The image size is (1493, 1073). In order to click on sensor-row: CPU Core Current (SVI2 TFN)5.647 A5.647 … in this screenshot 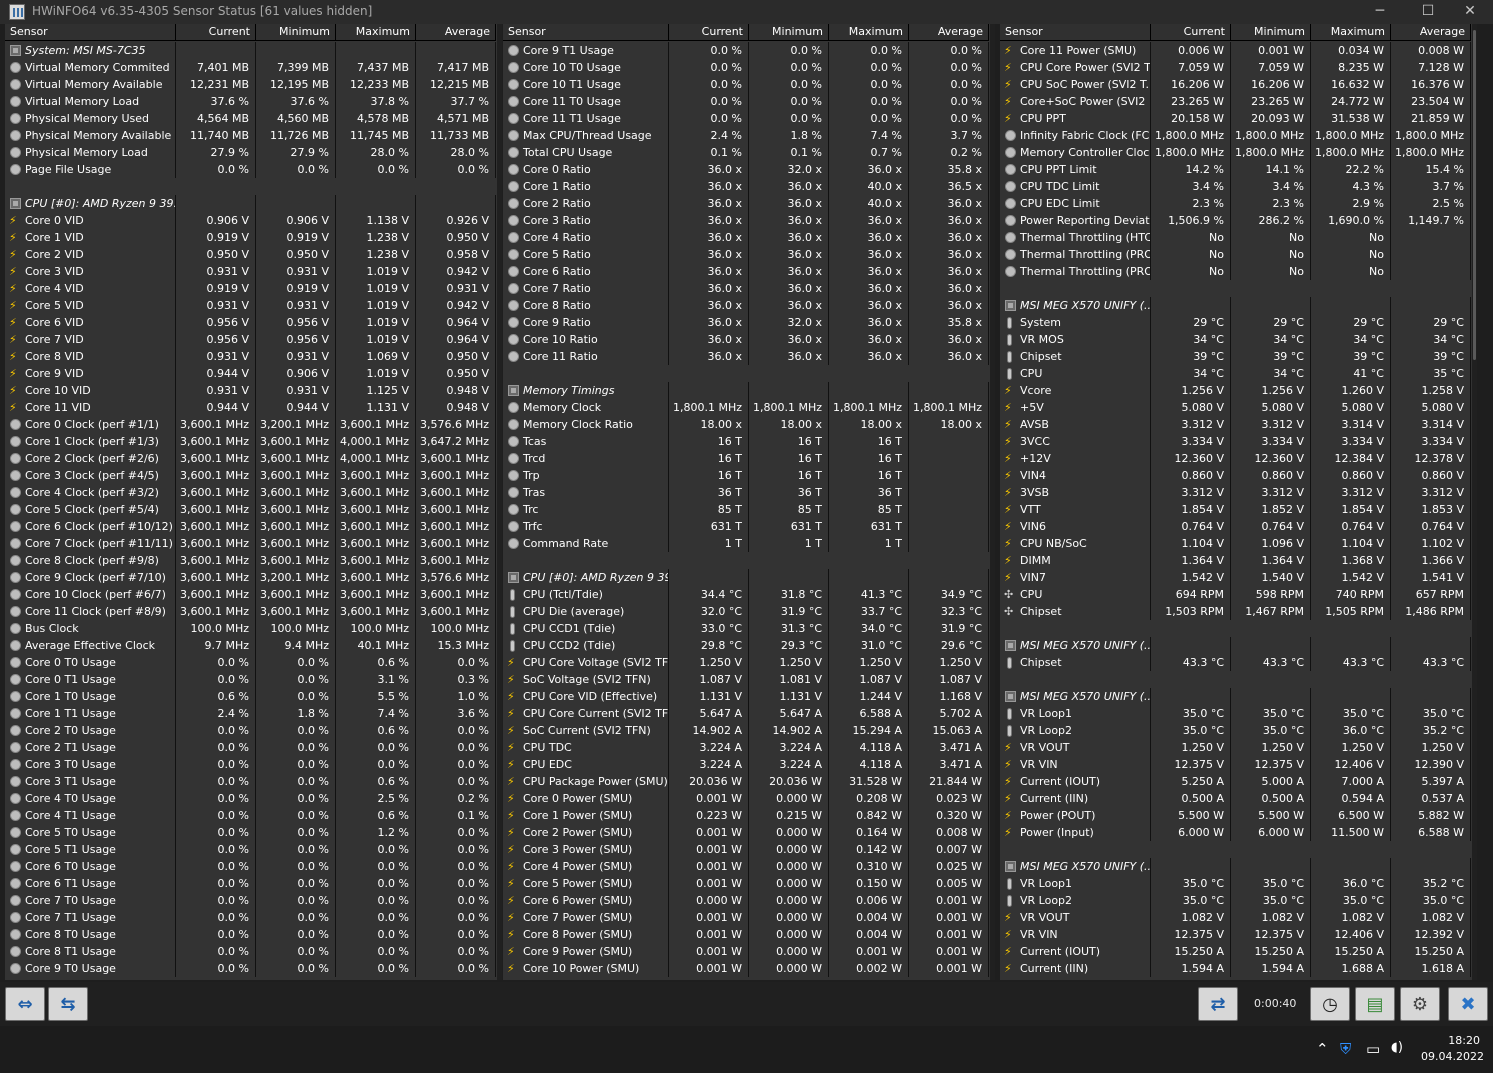, I will do `click(746, 713)`.